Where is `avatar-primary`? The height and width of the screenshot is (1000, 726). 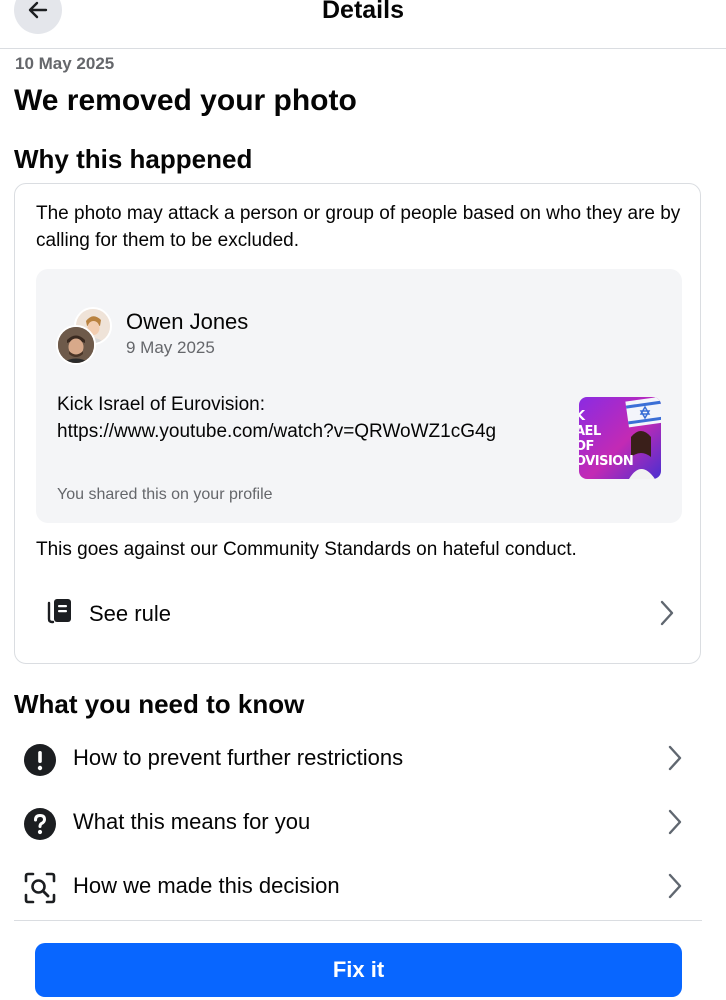 avatar-primary is located at coordinates (76, 345).